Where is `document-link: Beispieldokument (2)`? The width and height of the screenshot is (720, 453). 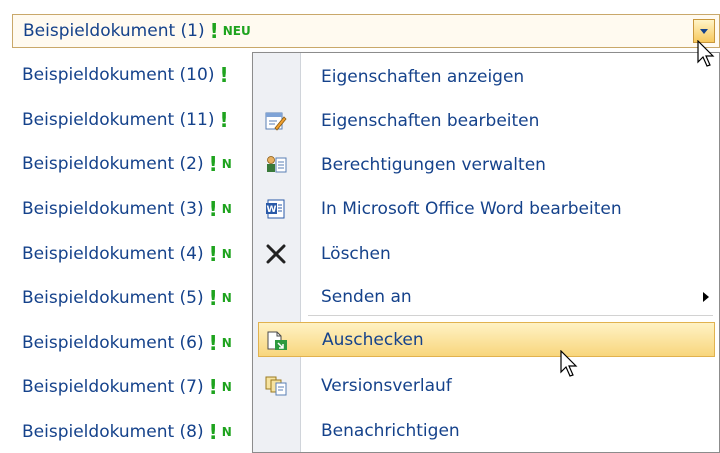
document-link: Beispieldokument (2) is located at coordinates (108, 164).